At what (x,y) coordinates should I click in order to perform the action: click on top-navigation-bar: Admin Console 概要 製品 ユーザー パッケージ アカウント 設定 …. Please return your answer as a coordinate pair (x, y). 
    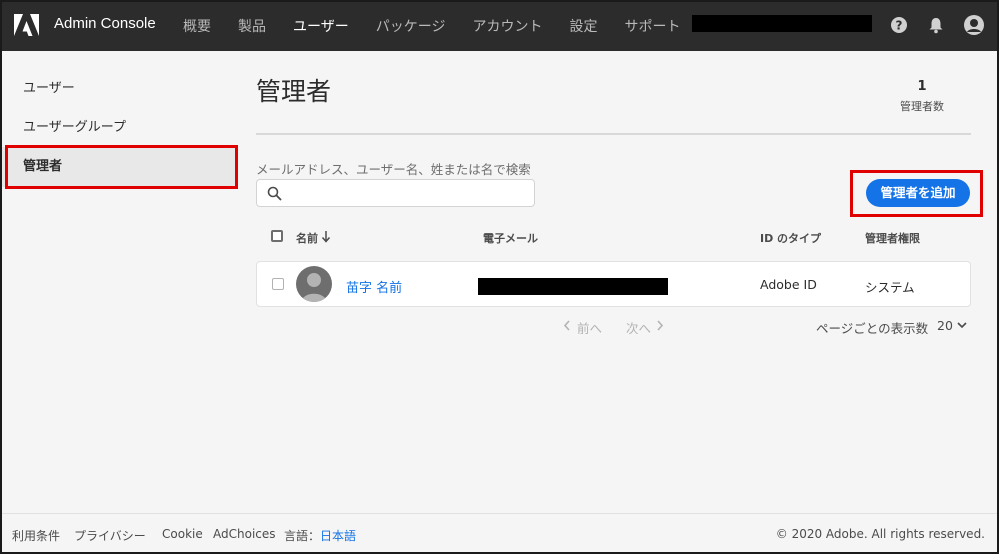
    Looking at the image, I should click on (499, 25).